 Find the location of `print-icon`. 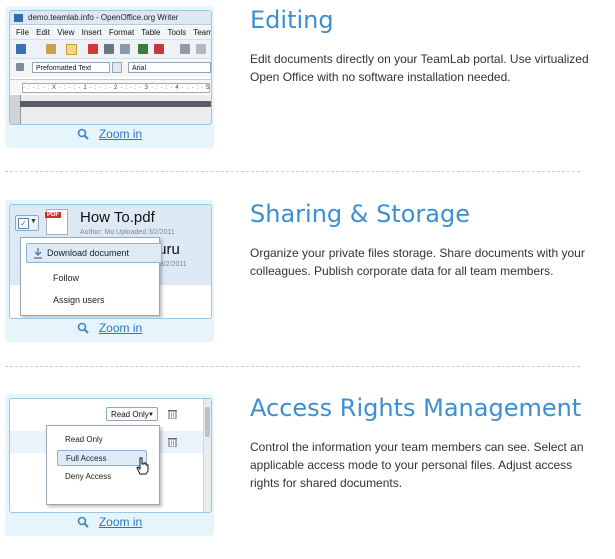

print-icon is located at coordinates (109, 49).